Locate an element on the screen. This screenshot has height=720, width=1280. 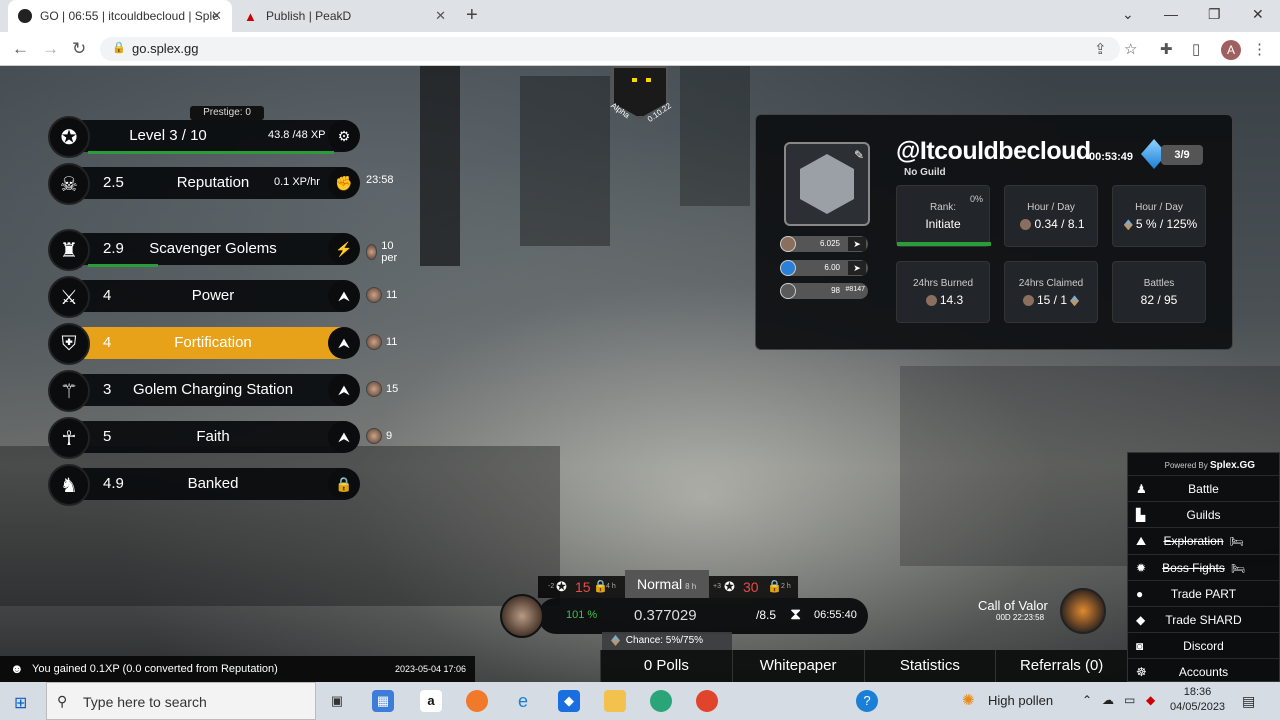
reputation-row: ☠ 2.5 Reputation 0.1 XP/hr ✊ 23:58 is located at coordinates (221, 184).